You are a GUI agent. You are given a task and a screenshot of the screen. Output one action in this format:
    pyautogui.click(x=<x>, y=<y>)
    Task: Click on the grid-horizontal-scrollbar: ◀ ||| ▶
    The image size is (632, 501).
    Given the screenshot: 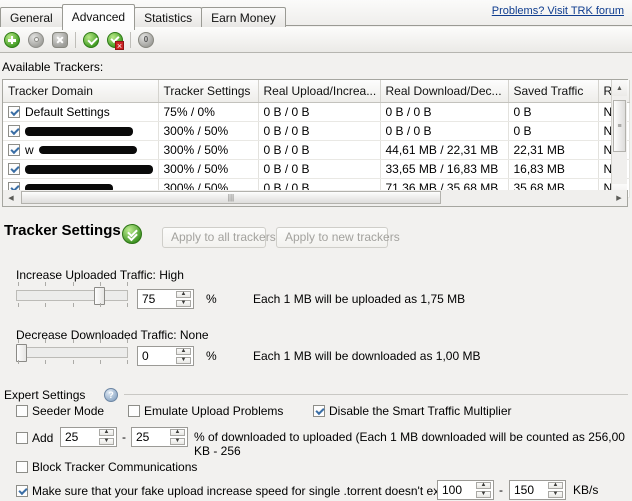 What is the action you would take?
    pyautogui.click(x=315, y=198)
    